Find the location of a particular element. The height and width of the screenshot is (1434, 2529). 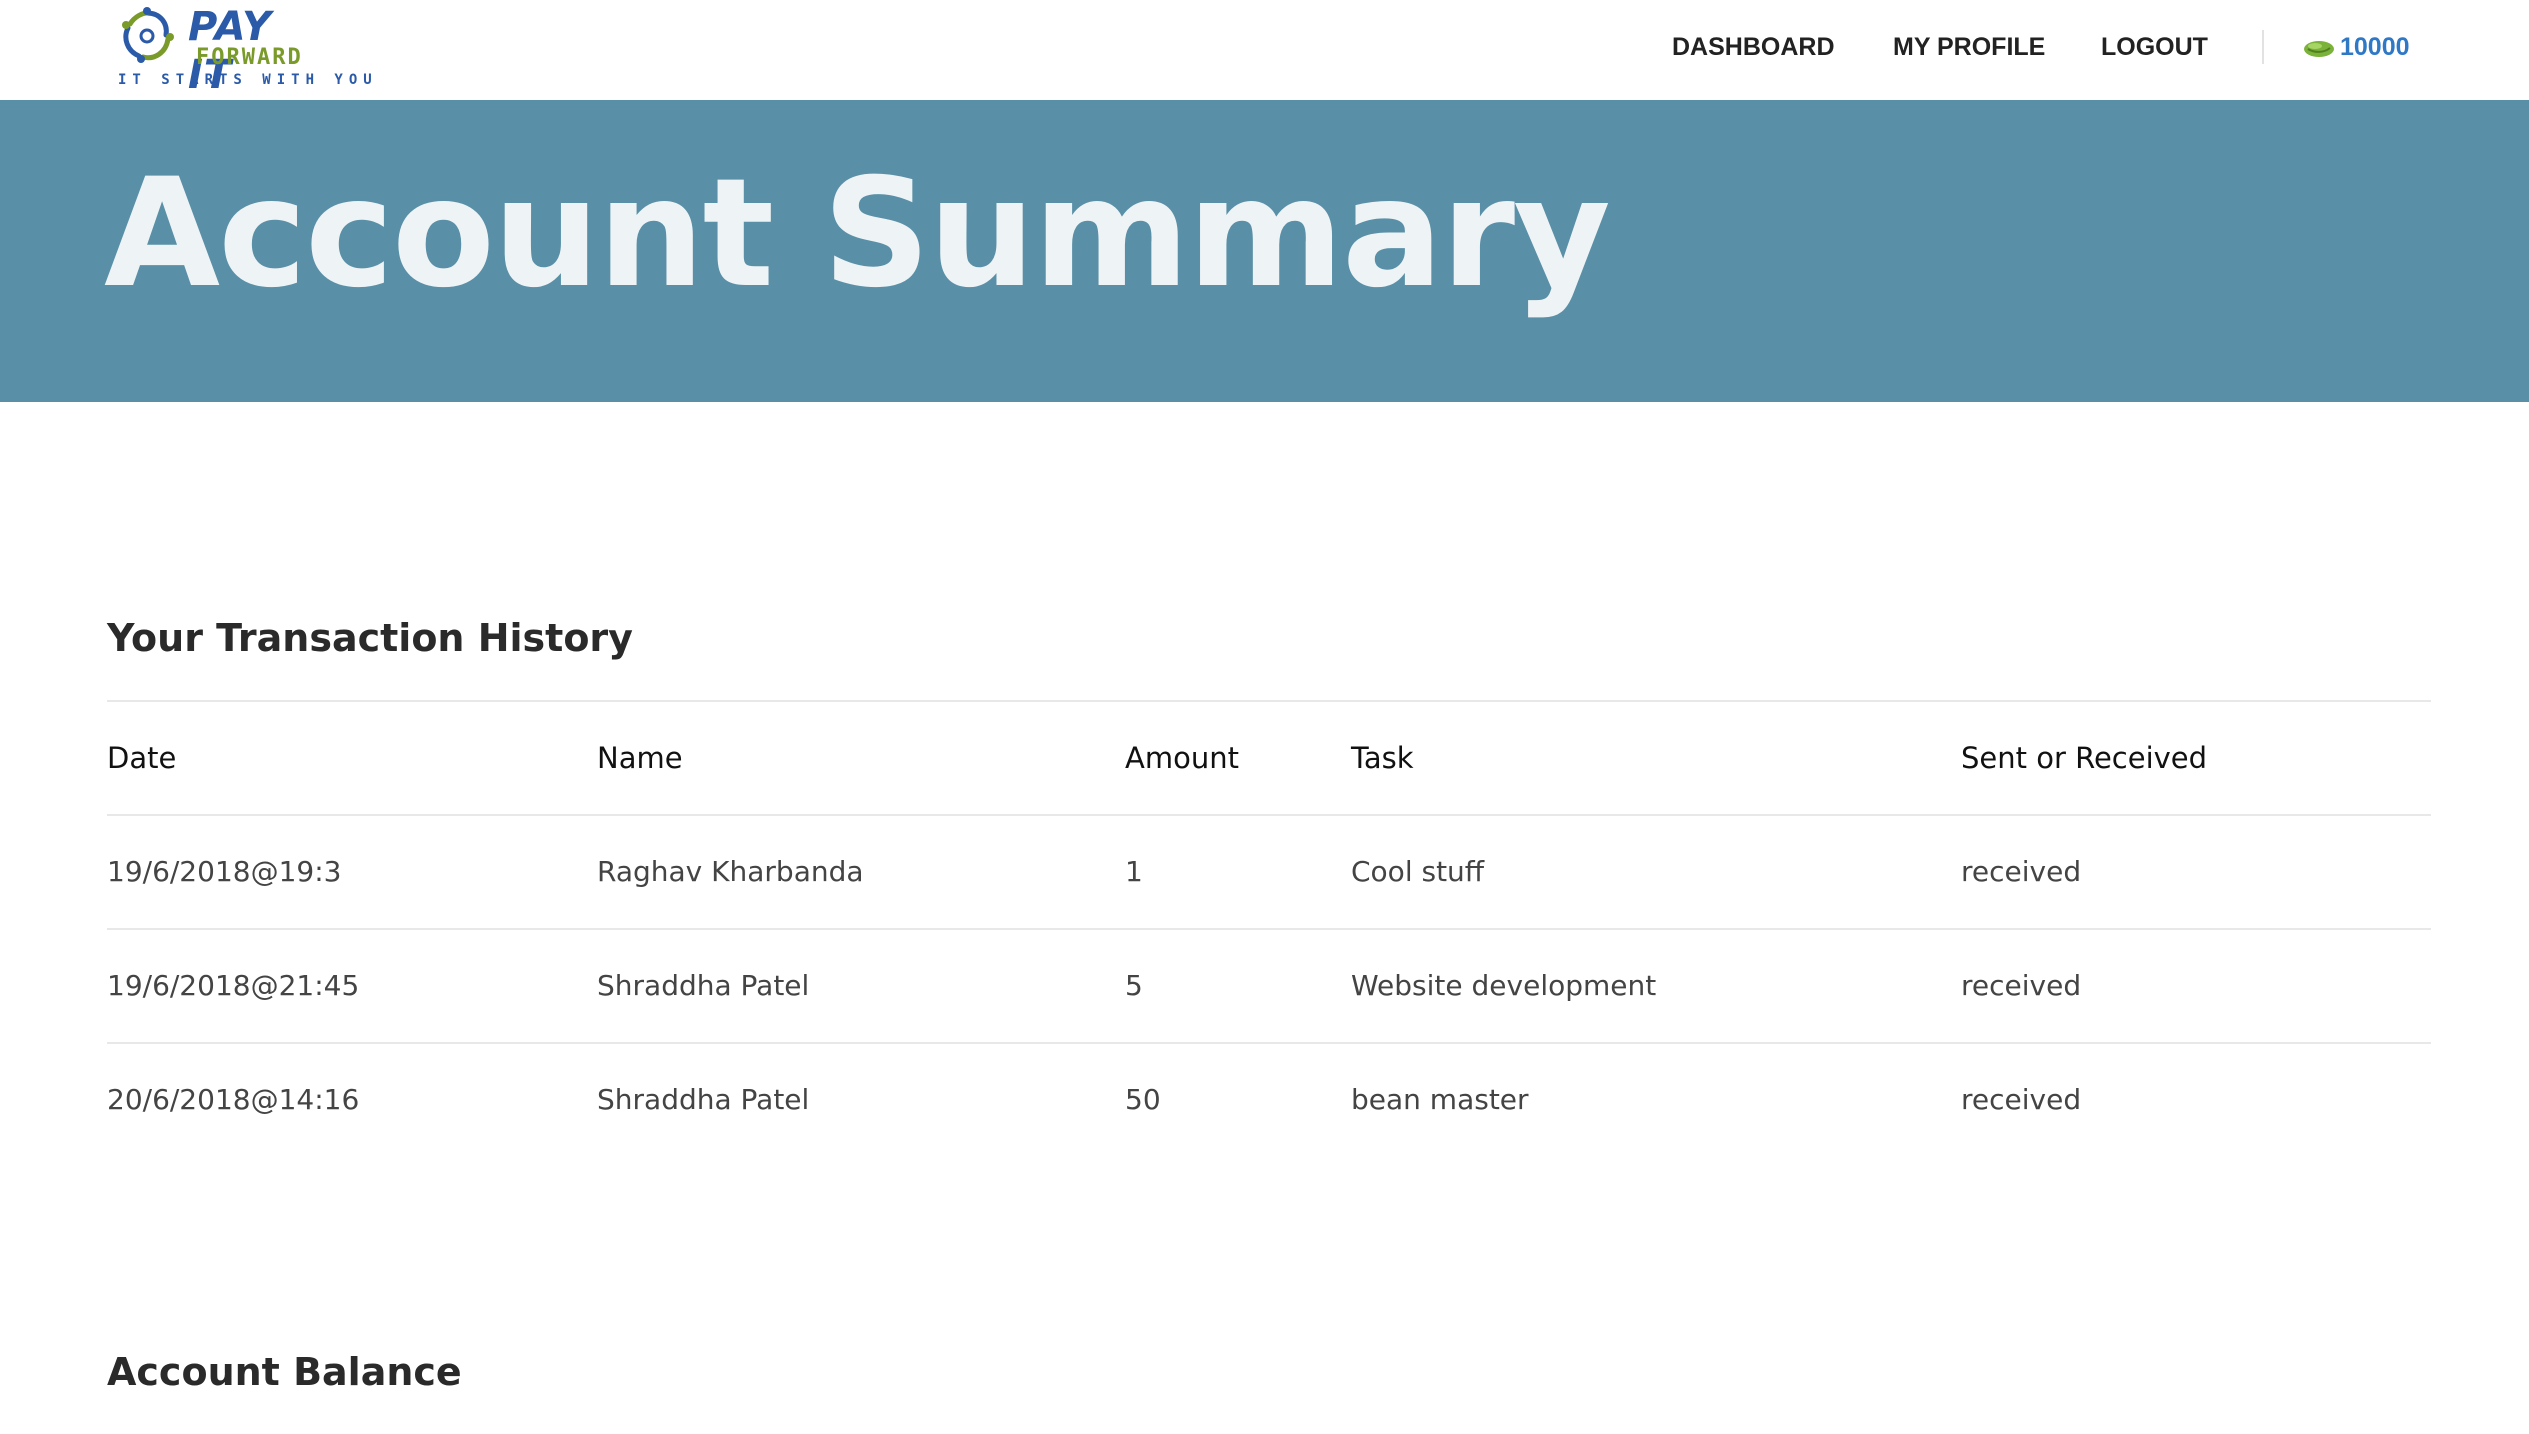

nav-logout-link: LOGOUT is located at coordinates (2154, 47).